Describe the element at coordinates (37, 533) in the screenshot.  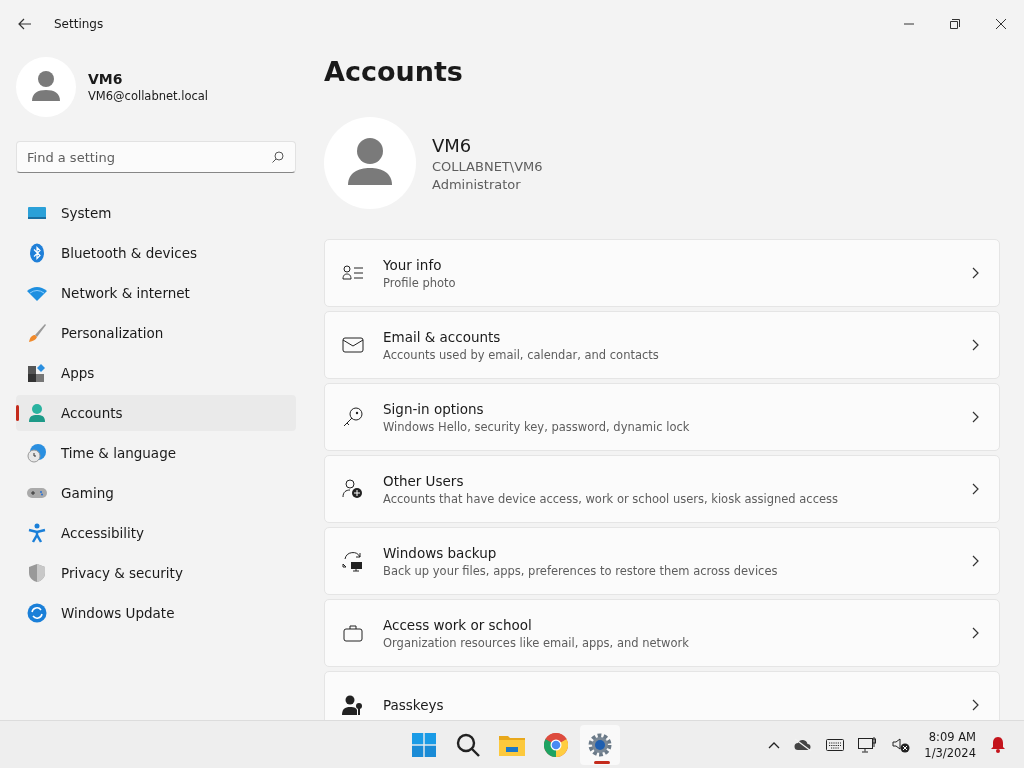
I see `accessibility-icon` at that location.